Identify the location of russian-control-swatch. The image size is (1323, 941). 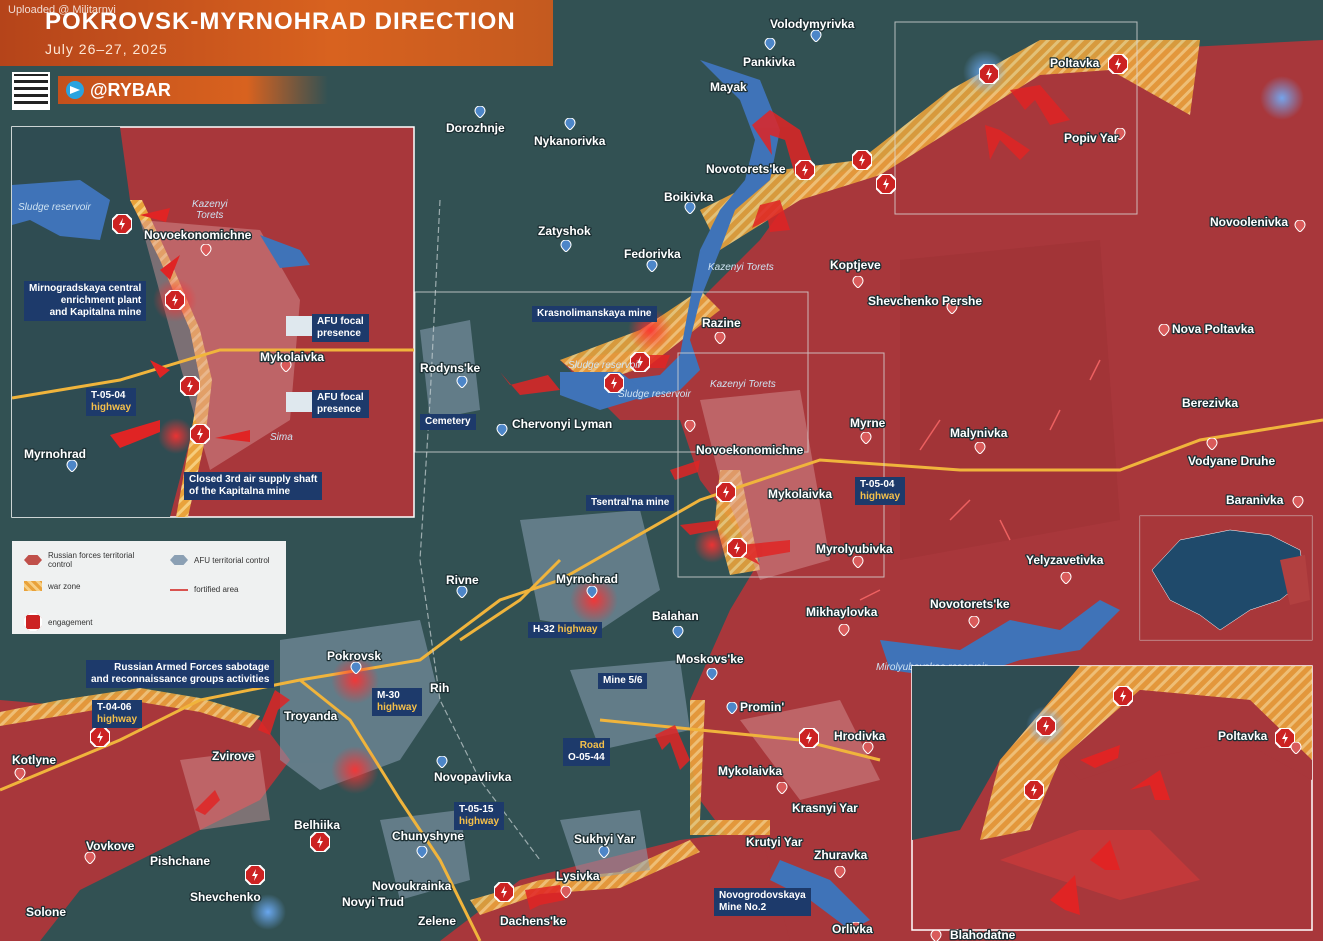
(33, 560).